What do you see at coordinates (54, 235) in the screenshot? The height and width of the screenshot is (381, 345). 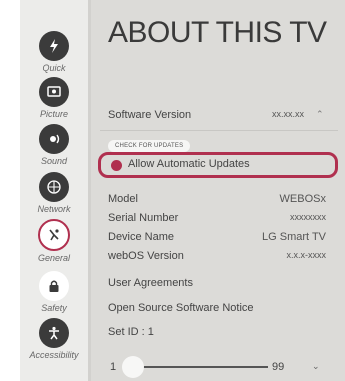 I see `general-icon` at bounding box center [54, 235].